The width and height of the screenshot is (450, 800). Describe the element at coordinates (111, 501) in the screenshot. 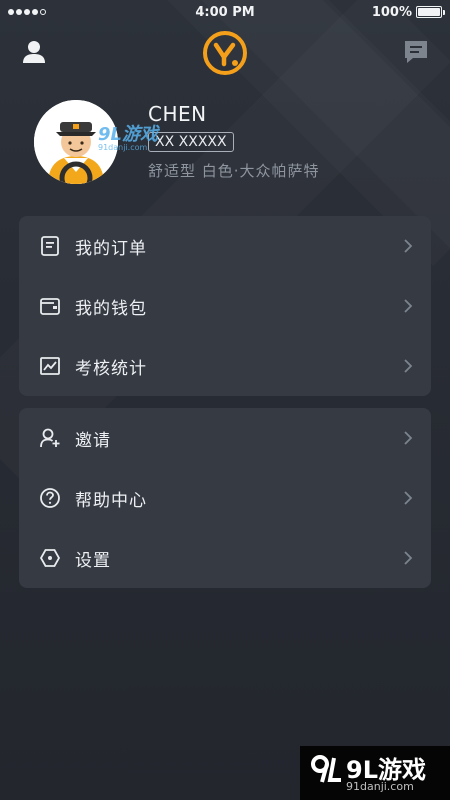

I see `menu-label: 帮助中心` at that location.